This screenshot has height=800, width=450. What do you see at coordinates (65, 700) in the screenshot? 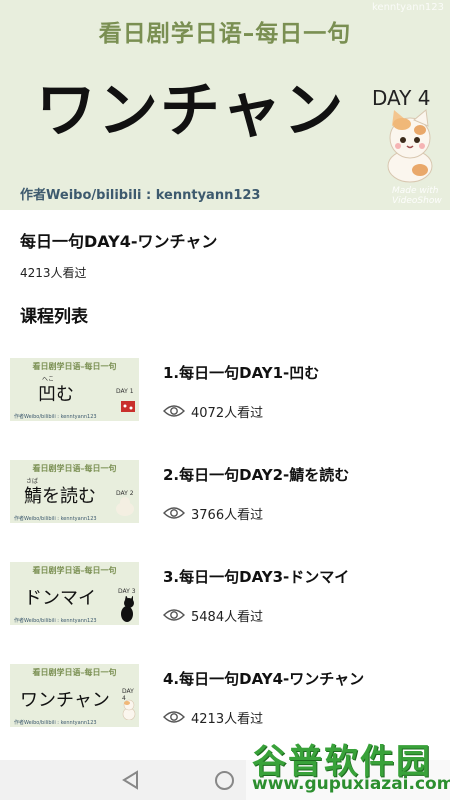
I see `thumbnail-word: ワンチャン` at bounding box center [65, 700].